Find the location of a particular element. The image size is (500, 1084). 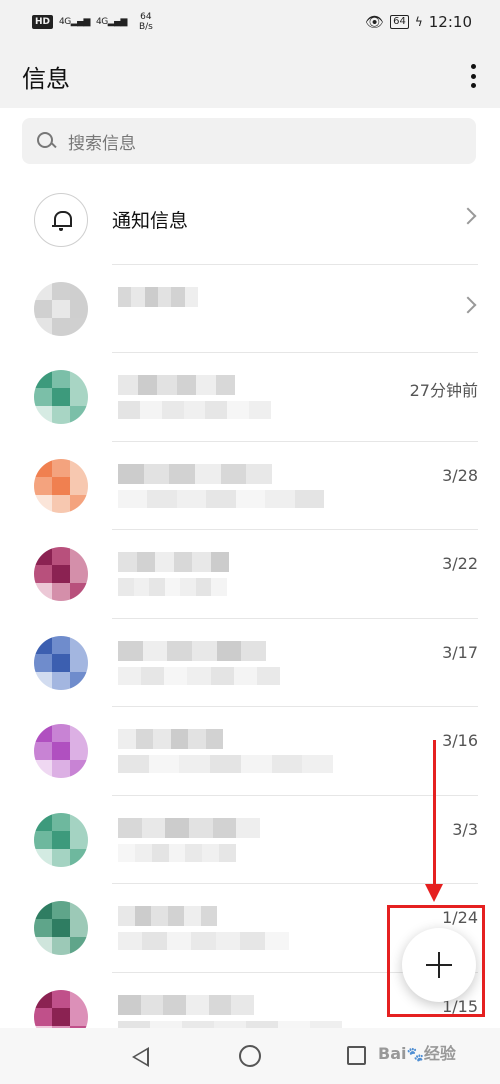

message-time: 27分钟前 is located at coordinates (443, 390).